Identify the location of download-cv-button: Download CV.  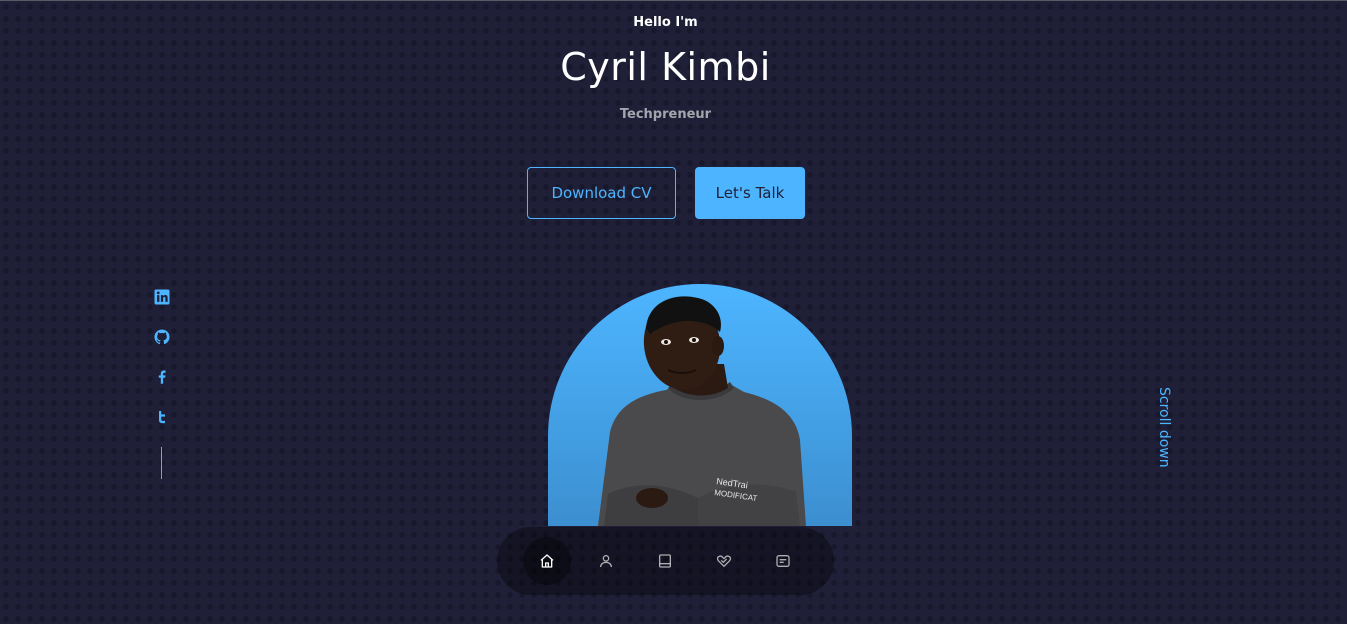
(601, 193).